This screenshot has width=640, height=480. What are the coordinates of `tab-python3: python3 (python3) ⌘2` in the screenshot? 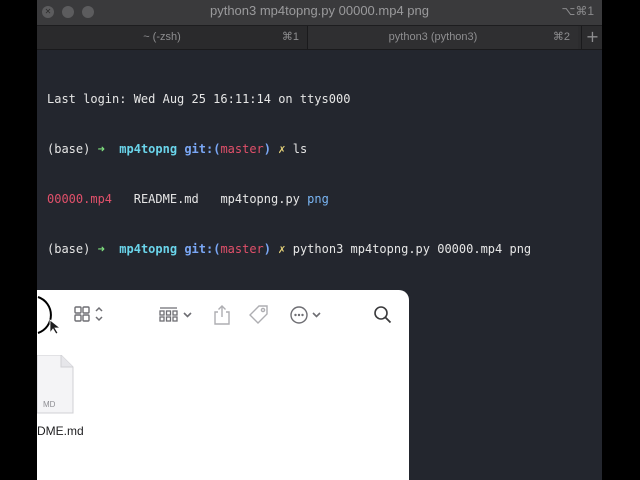 It's located at (443, 37).